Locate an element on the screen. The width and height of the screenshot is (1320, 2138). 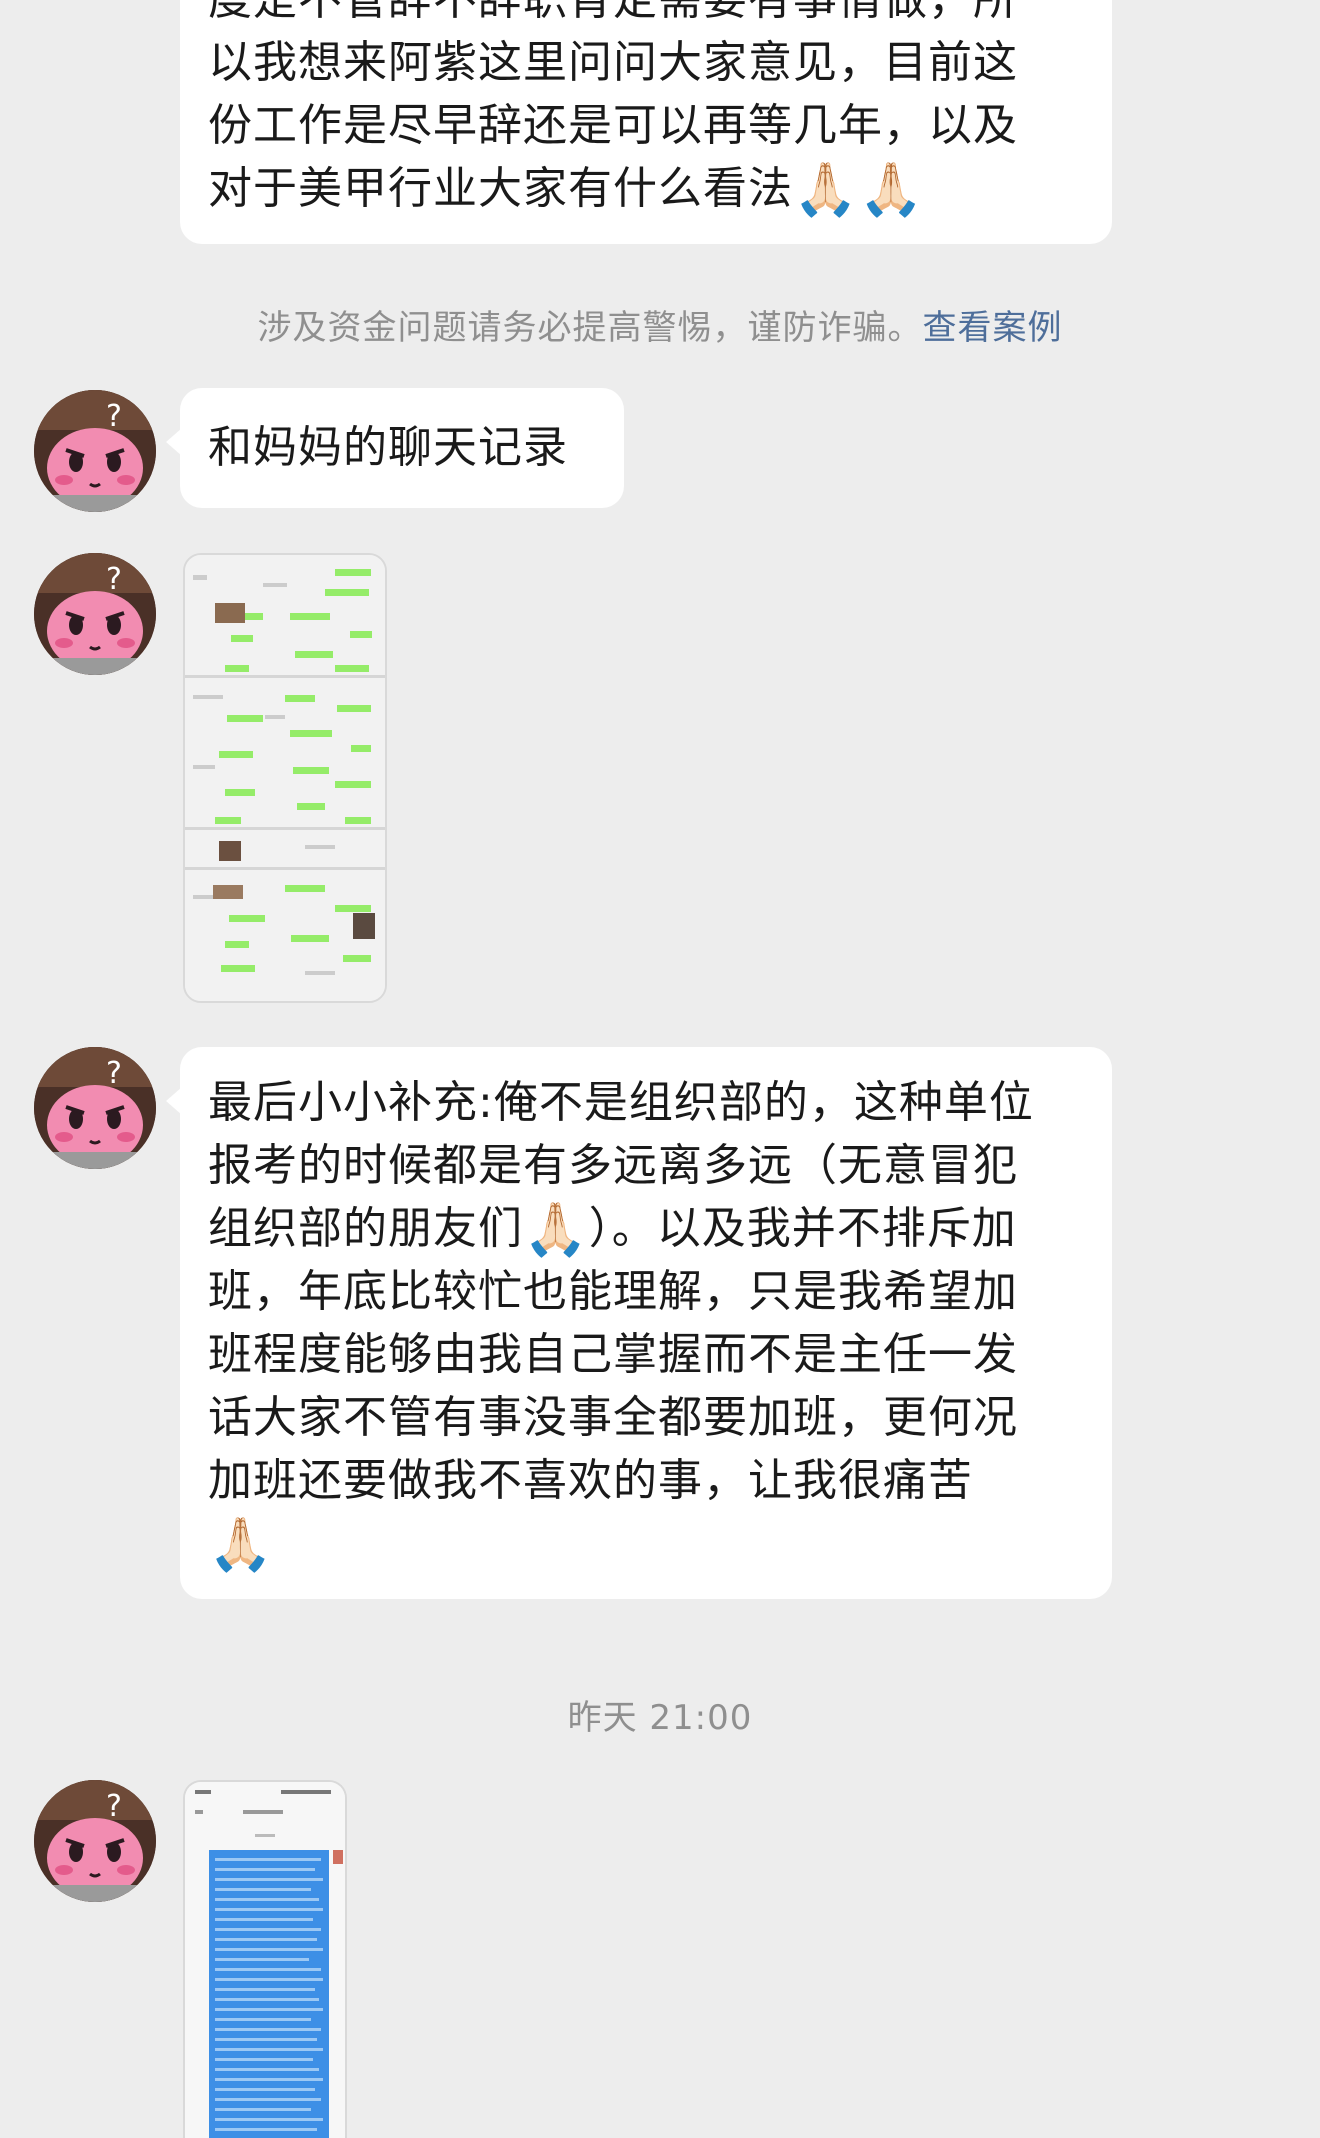
chat-screenshot-thumbnail is located at coordinates (285, 778).